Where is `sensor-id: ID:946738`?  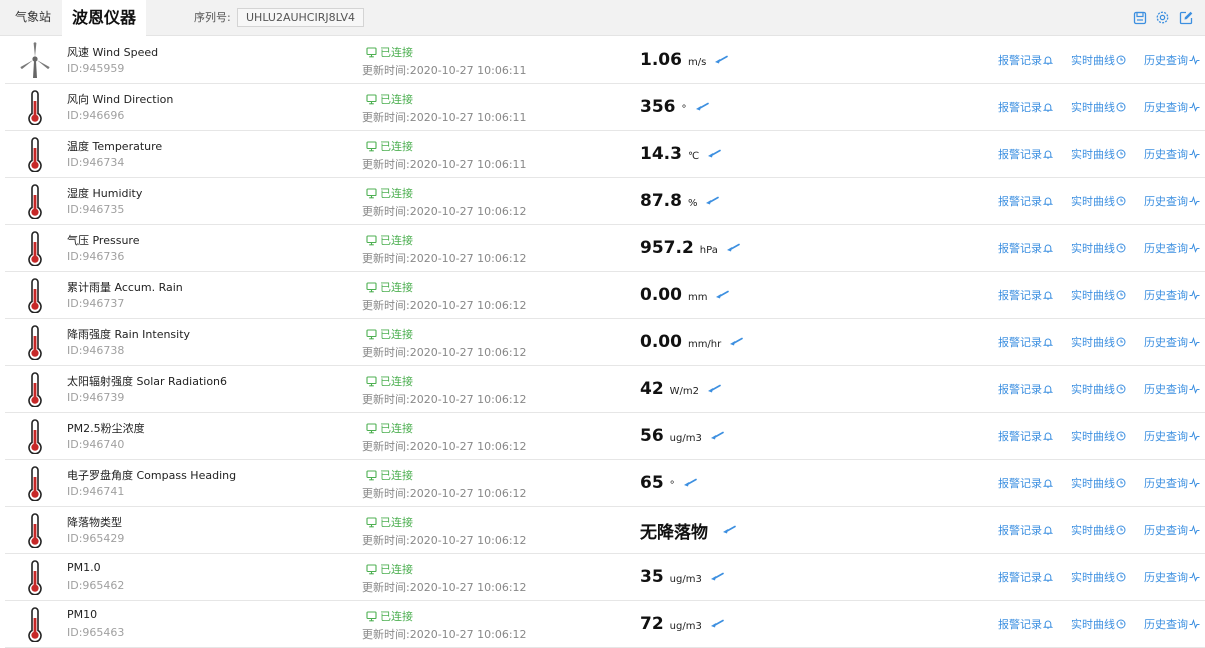
sensor-id: ID:946738 is located at coordinates (96, 350).